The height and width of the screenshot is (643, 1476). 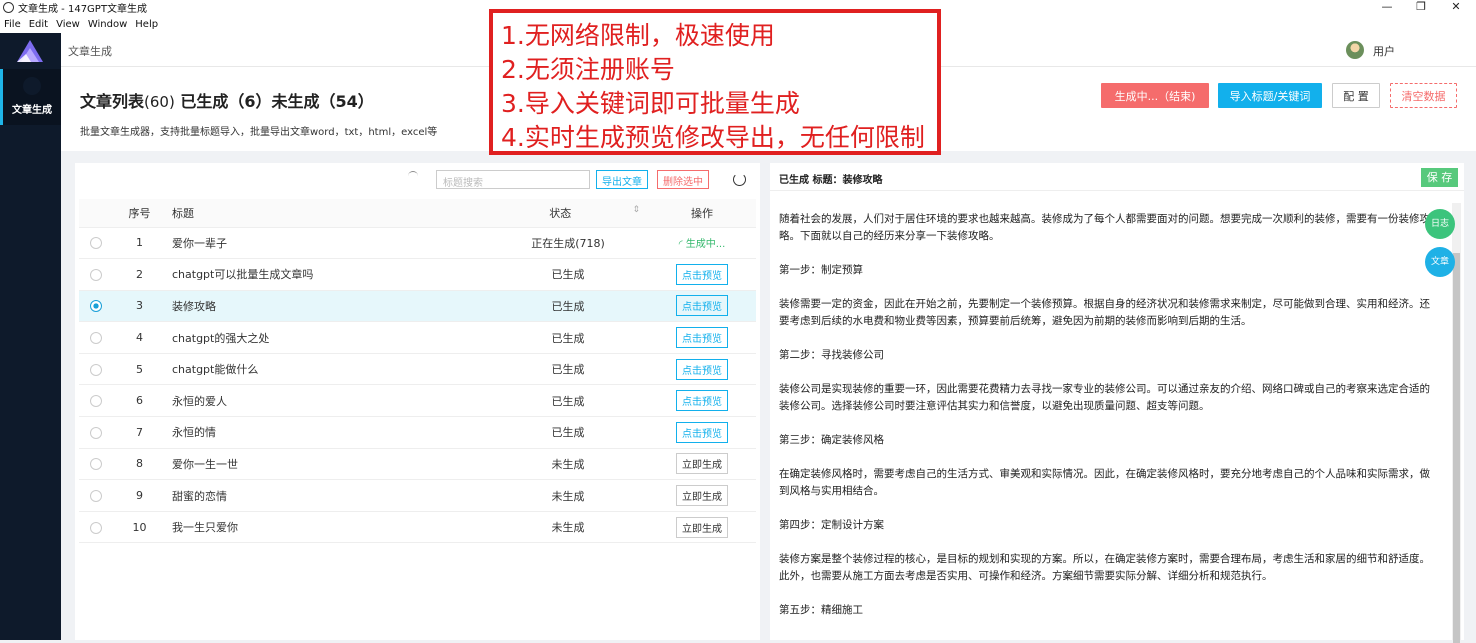 I want to click on title-list: 文章列表, so click(x=112, y=101).